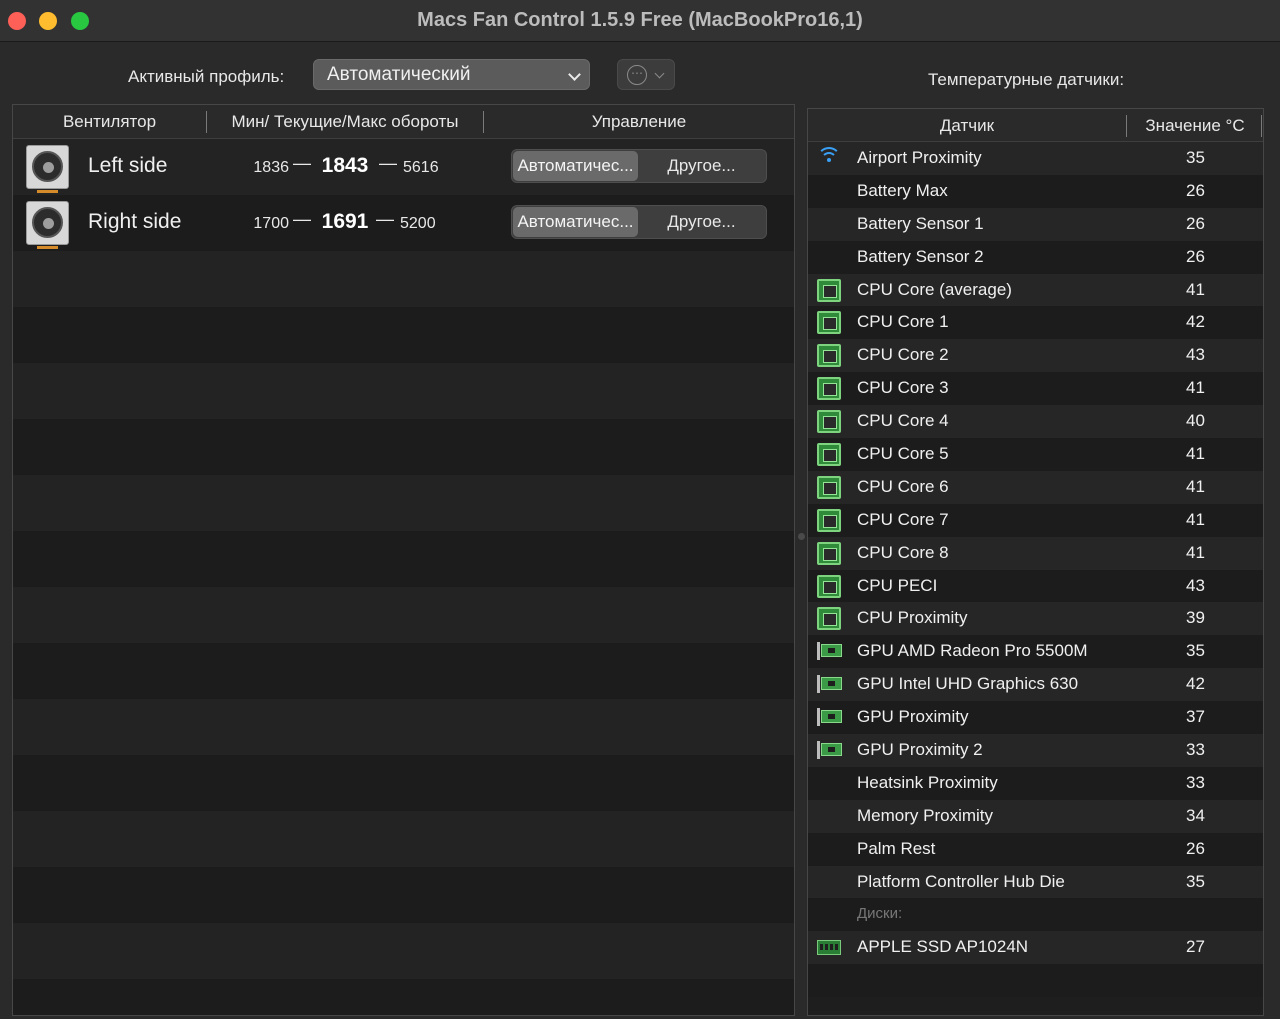  Describe the element at coordinates (880, 914) in the screenshot. I see `group-label: Диски:` at that location.